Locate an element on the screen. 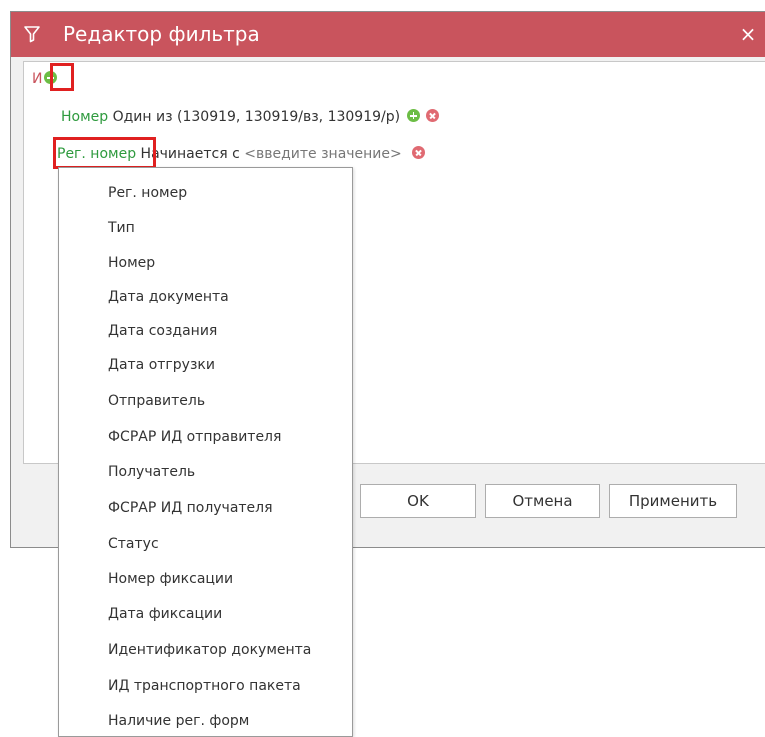  add-group-highlight is located at coordinates (62, 77).